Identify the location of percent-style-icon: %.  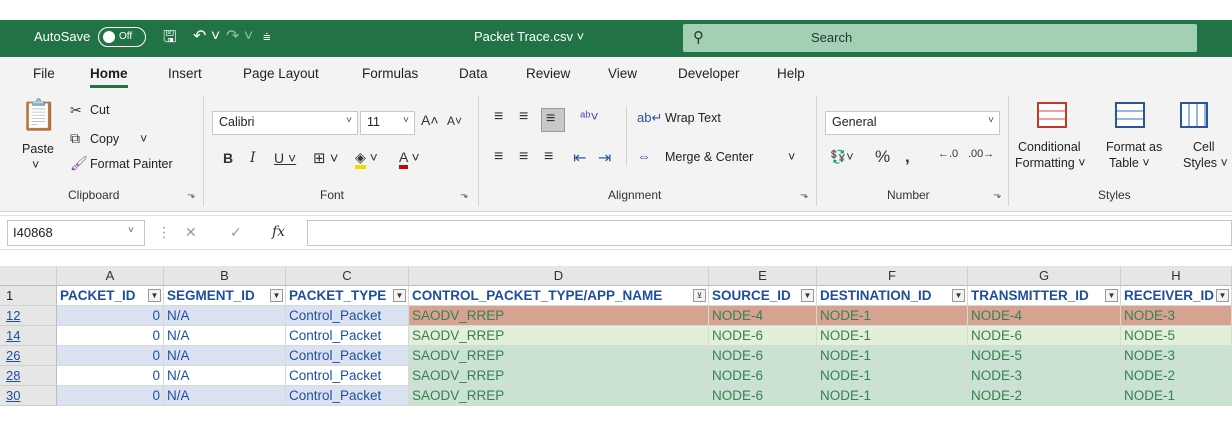
(882, 157).